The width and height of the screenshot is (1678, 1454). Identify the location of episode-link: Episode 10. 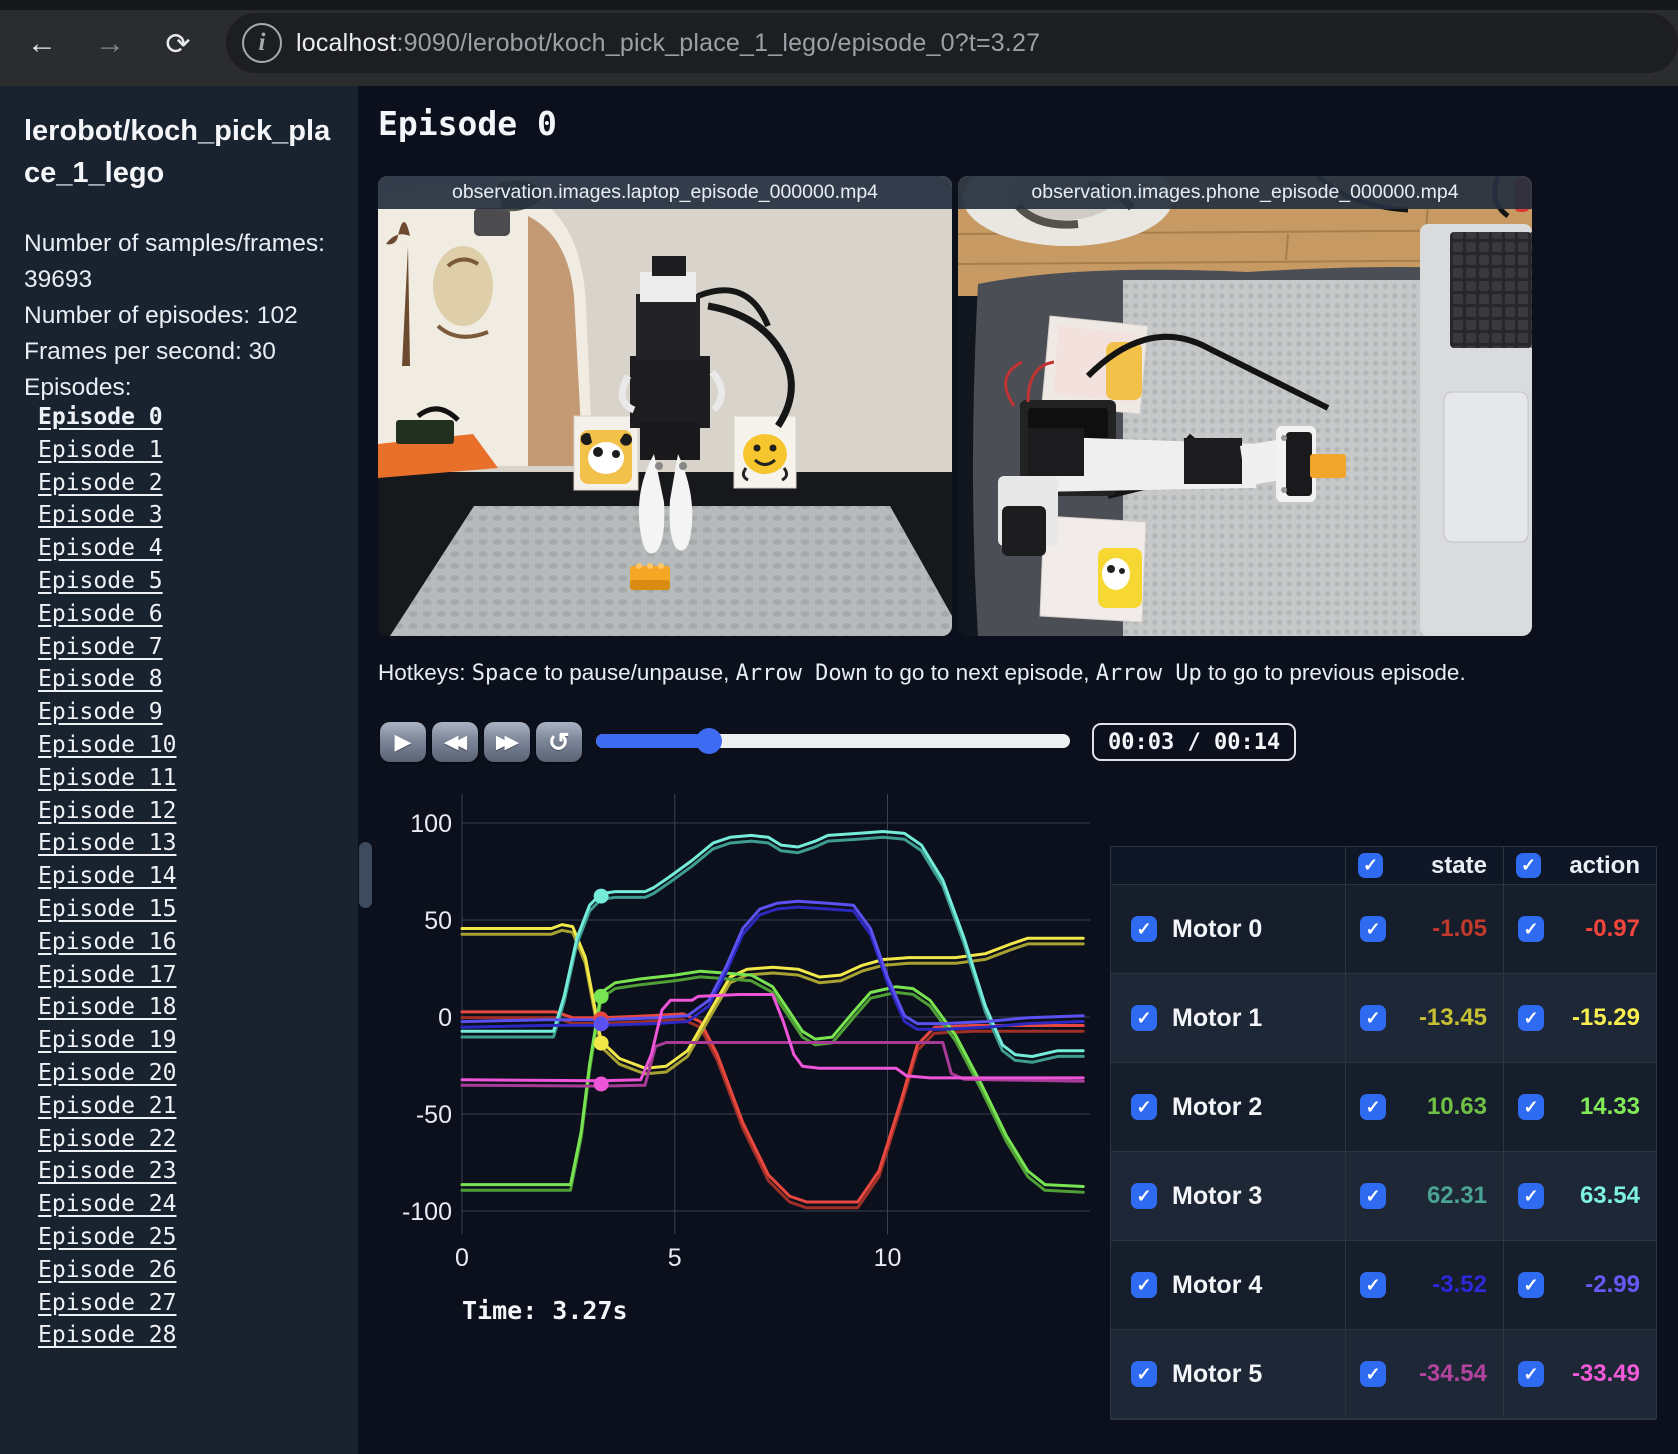
(188, 748).